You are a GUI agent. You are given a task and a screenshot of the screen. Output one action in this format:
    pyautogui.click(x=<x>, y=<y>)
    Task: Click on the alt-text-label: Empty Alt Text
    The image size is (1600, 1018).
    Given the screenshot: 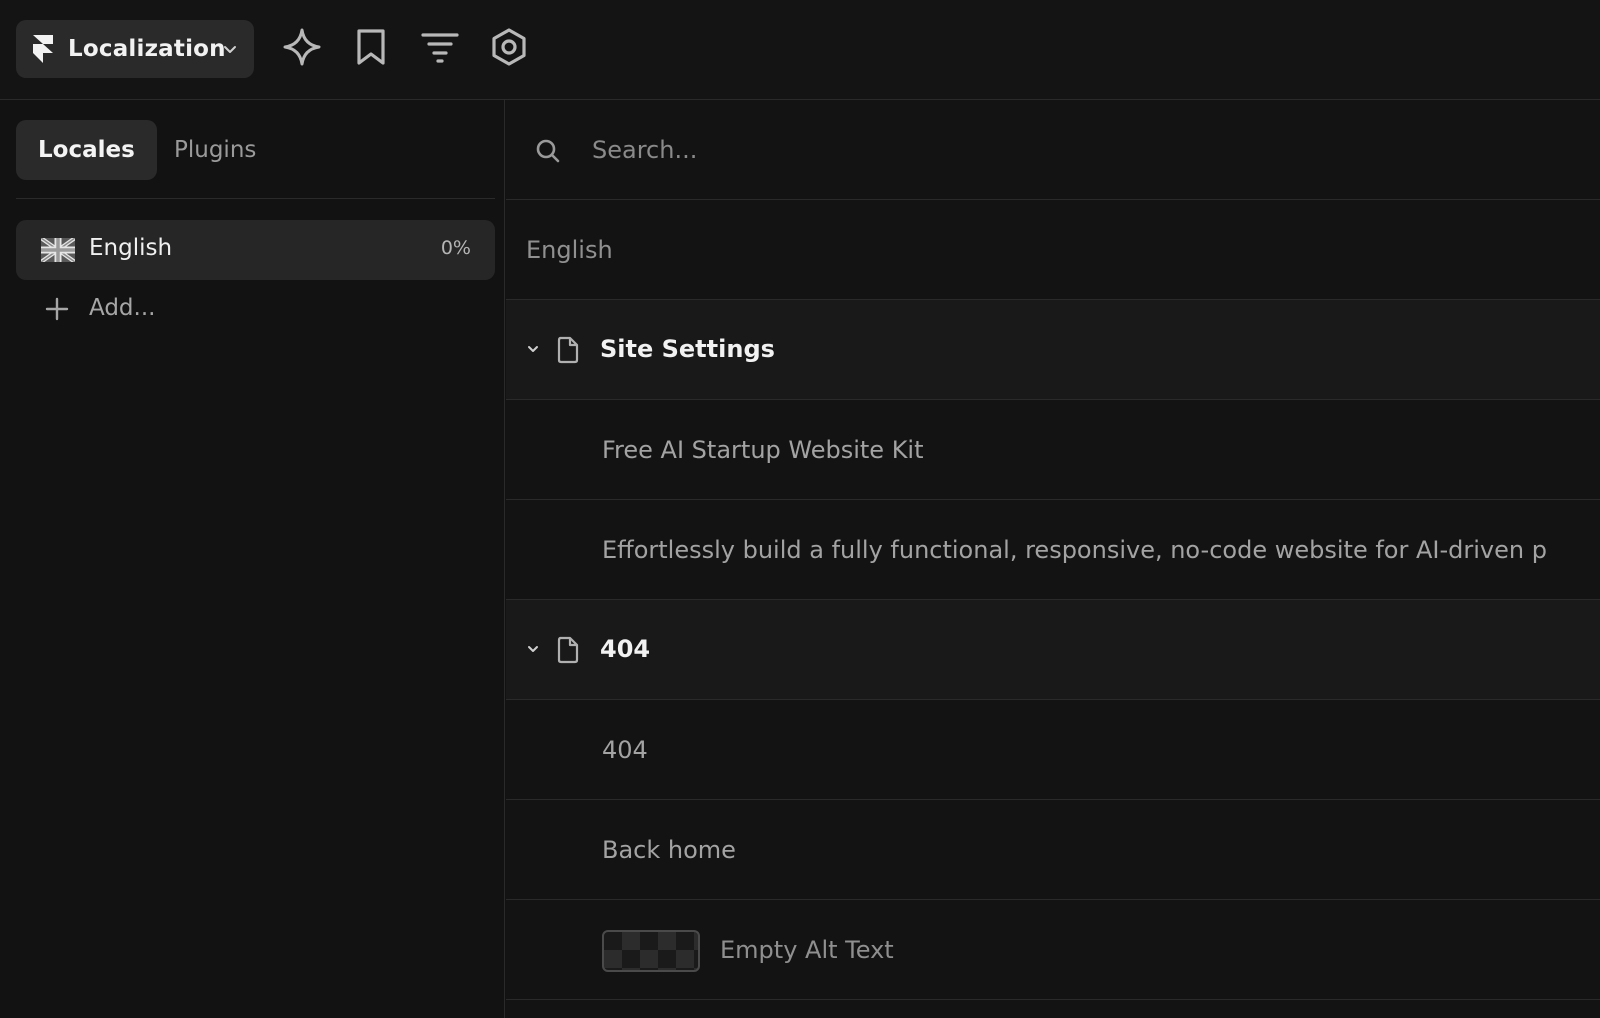 What is the action you would take?
    pyautogui.click(x=807, y=950)
    